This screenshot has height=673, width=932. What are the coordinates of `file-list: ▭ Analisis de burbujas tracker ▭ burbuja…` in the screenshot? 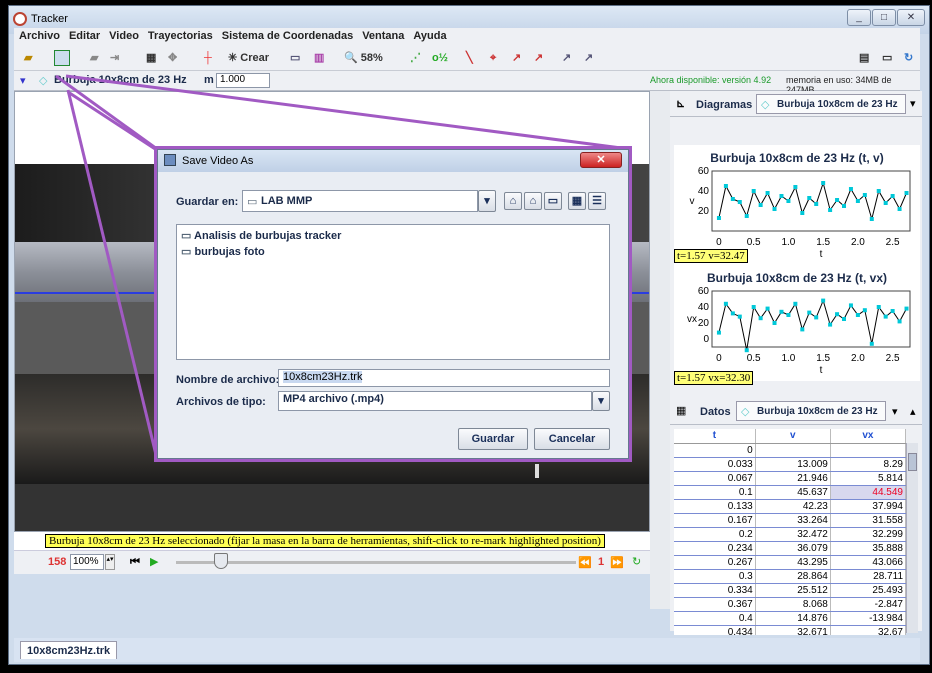 It's located at (393, 292).